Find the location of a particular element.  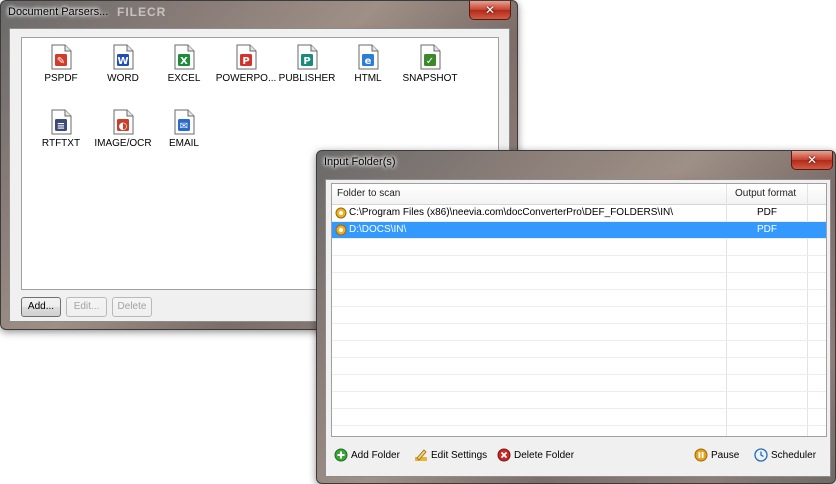

parser-item: P PUBLISHER is located at coordinates (307, 64).